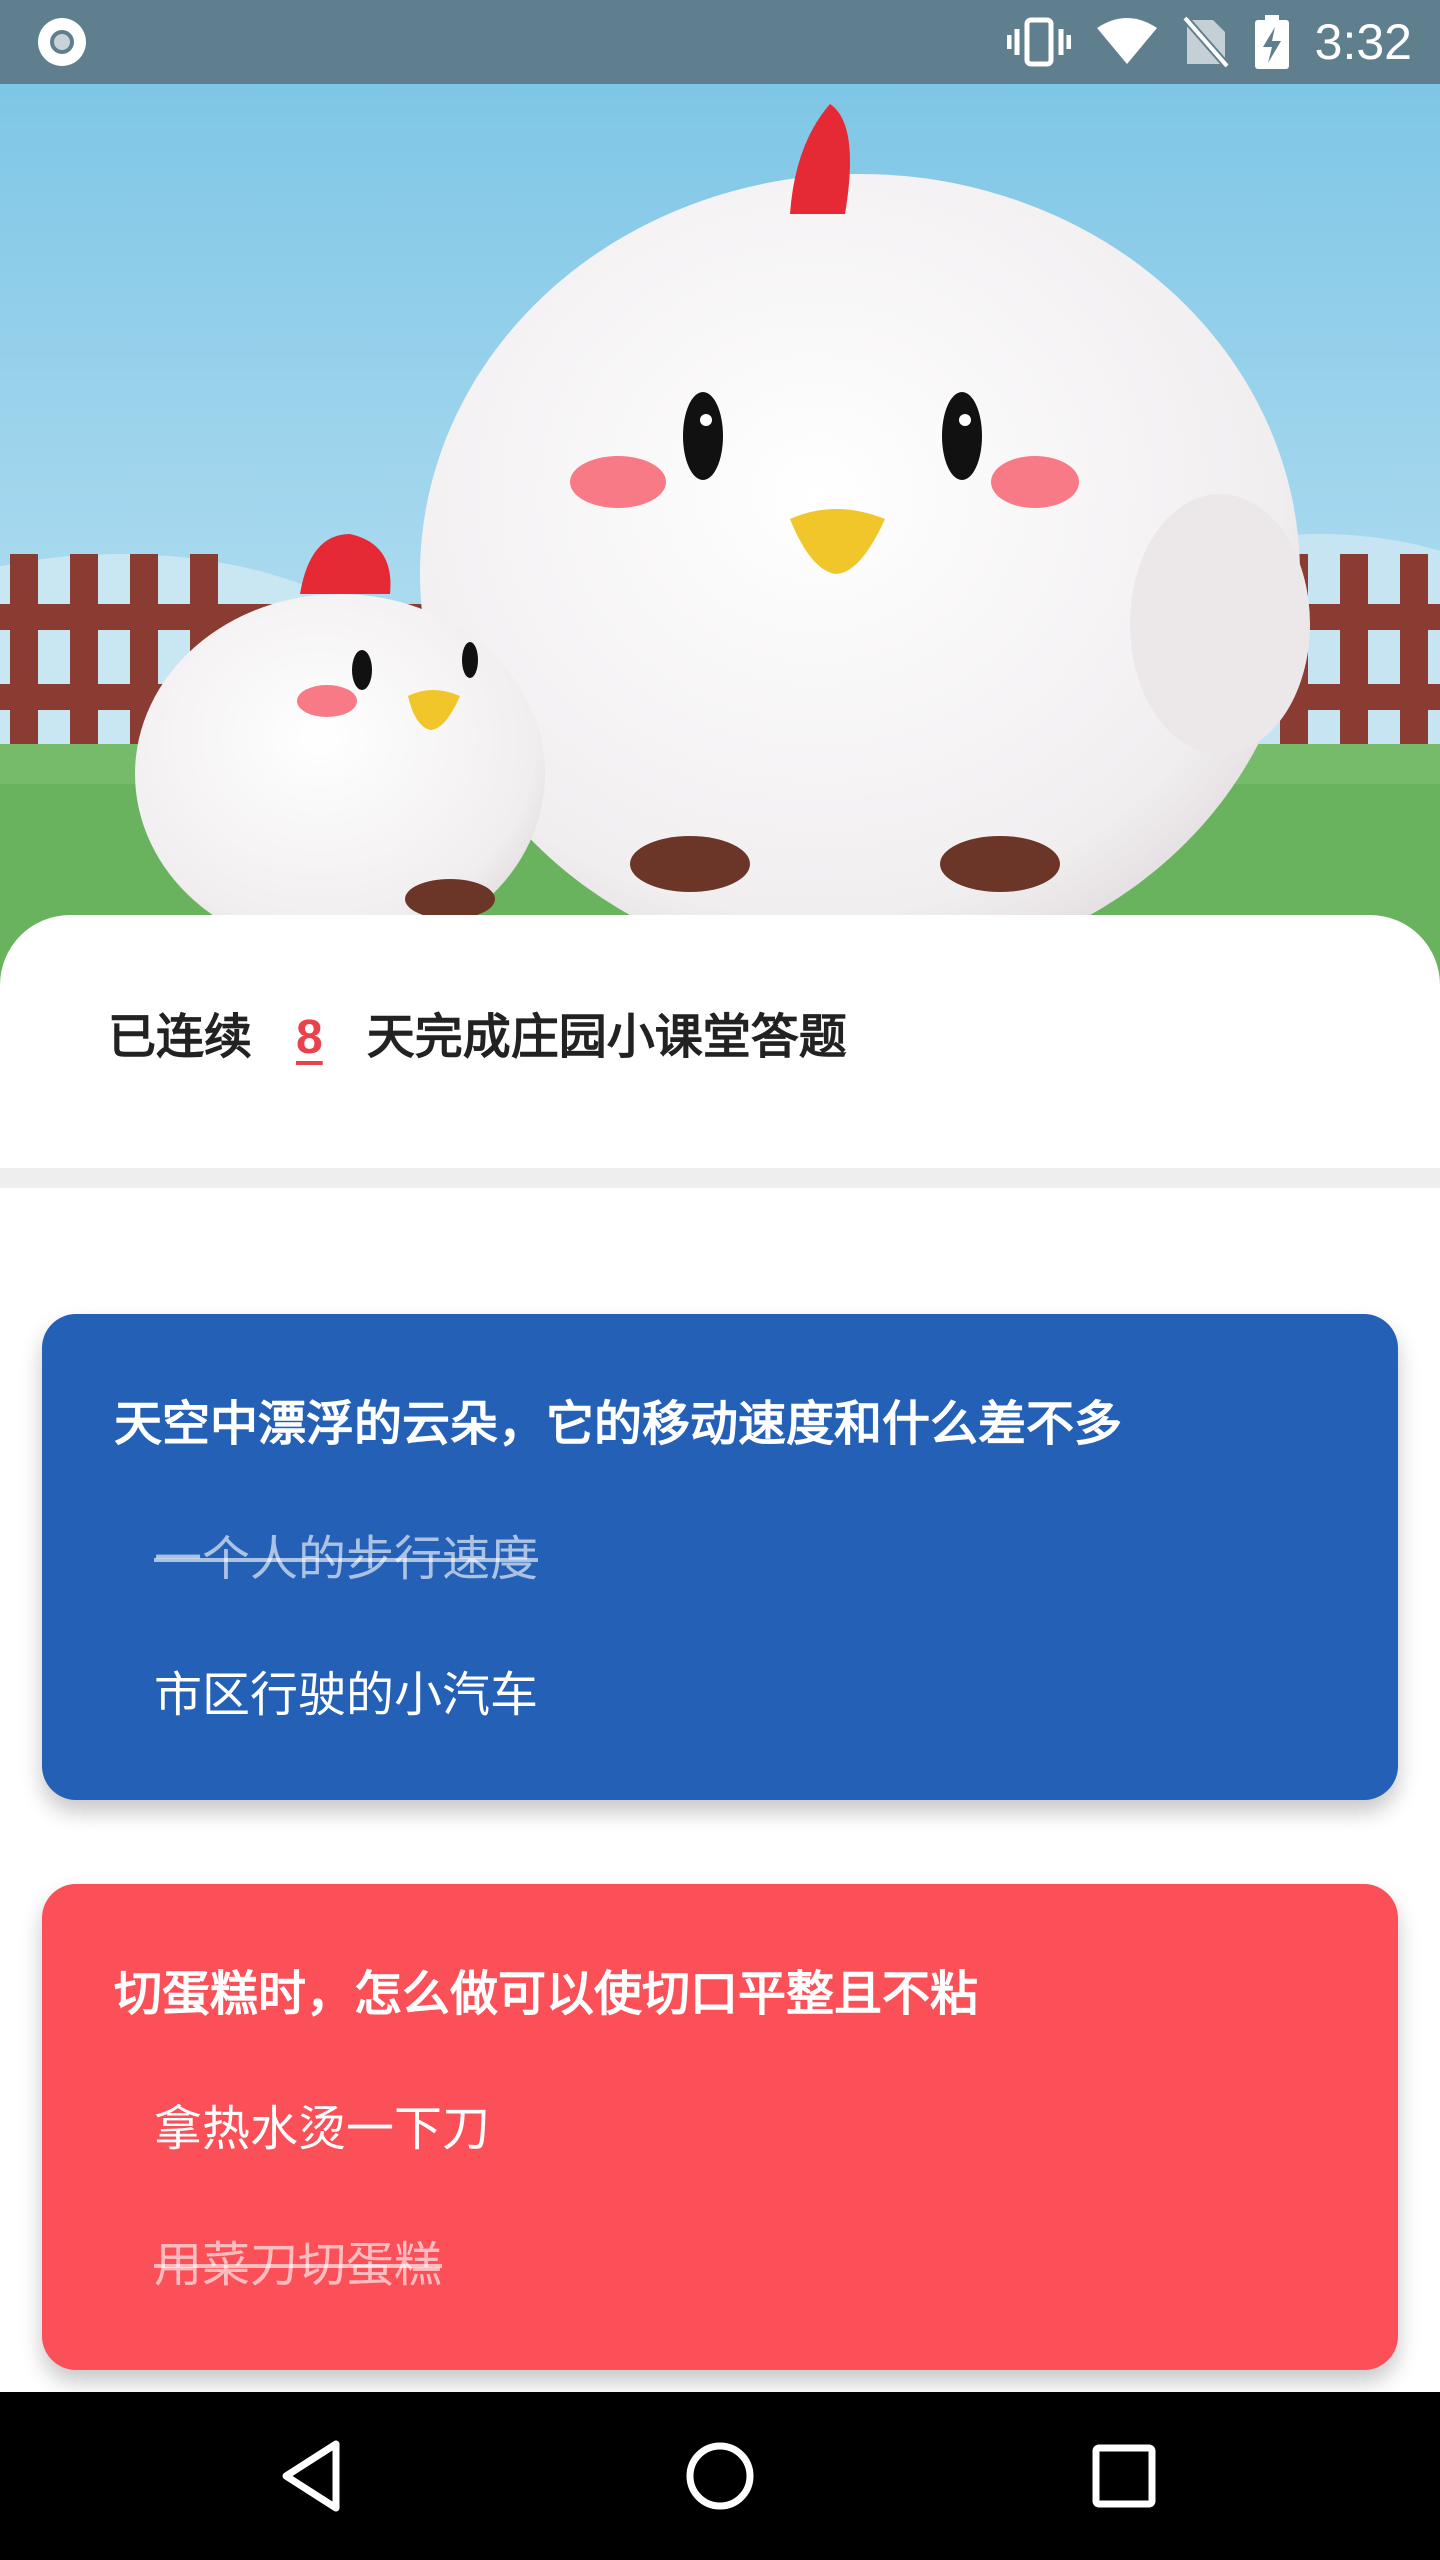 The height and width of the screenshot is (2560, 1440). I want to click on home-icon, so click(720, 2476).